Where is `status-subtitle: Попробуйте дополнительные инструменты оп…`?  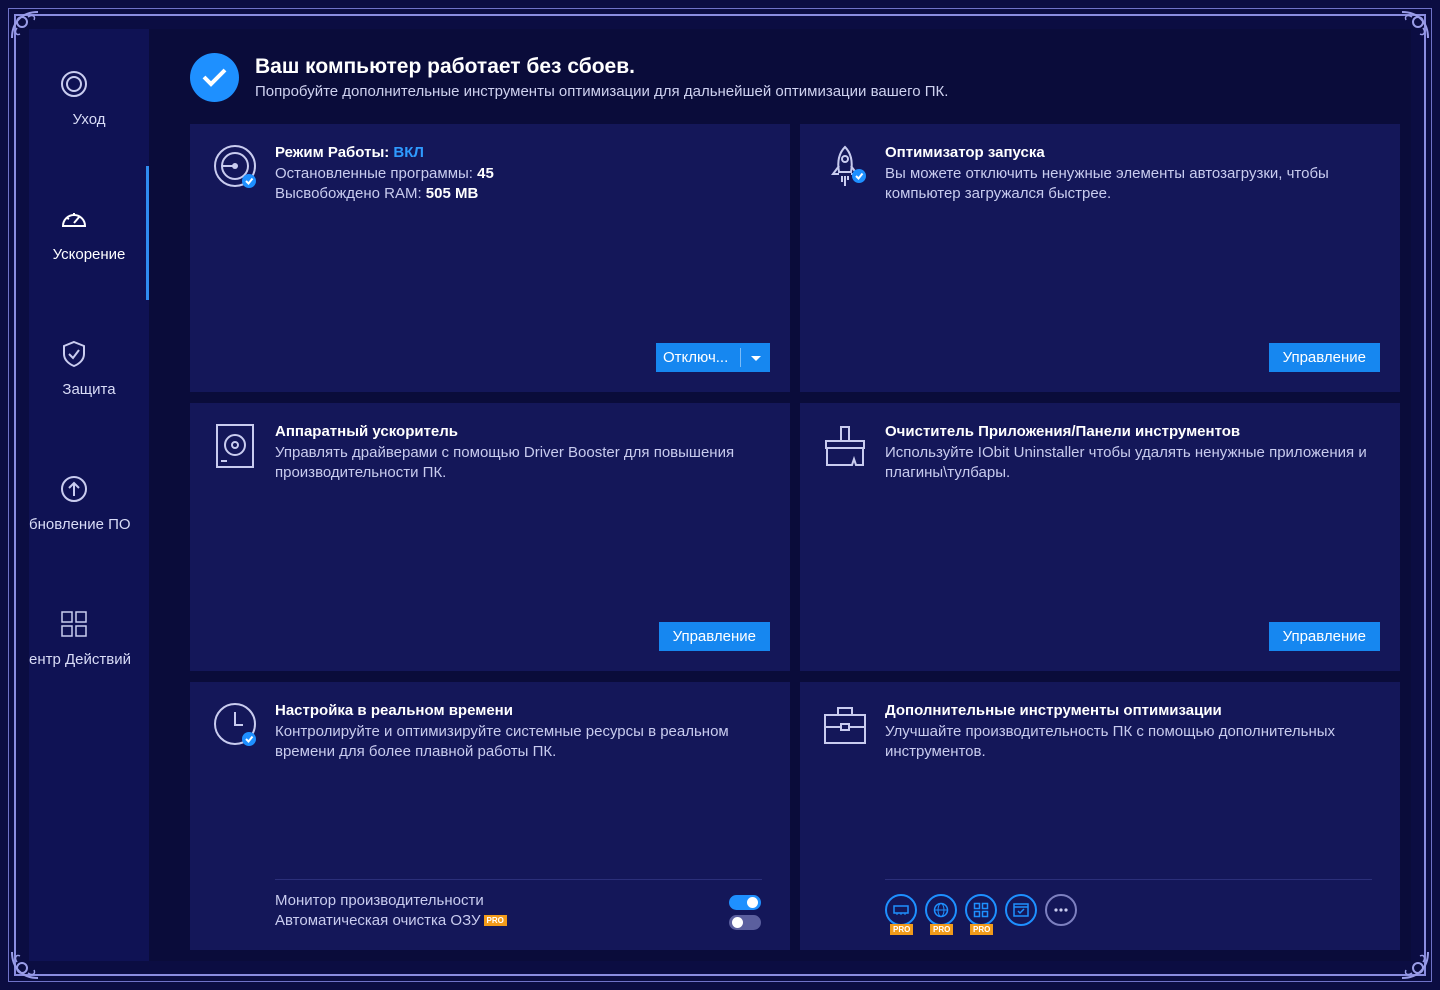
status-subtitle: Попробуйте дополнительные инструменты оп… is located at coordinates (602, 91).